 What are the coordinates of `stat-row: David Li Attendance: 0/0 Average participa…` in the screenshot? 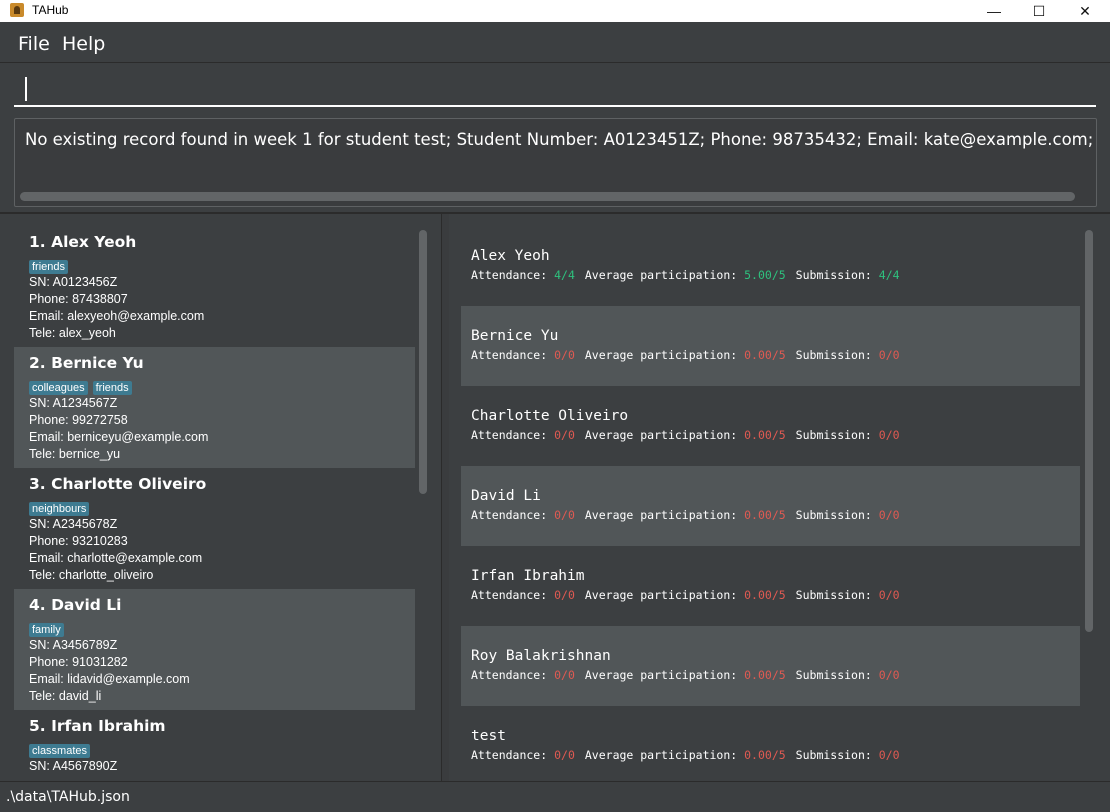 It's located at (770, 506).